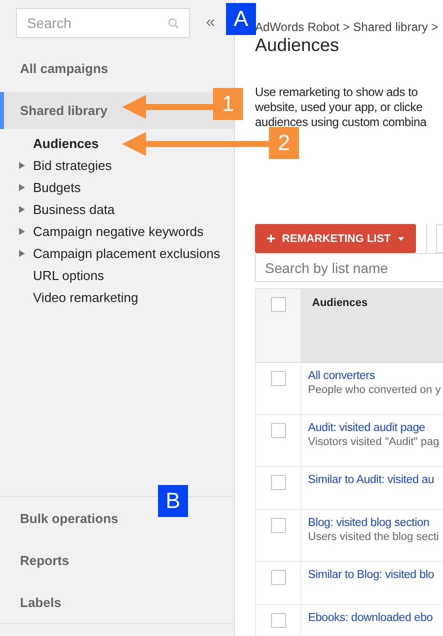 Image resolution: width=443 pixels, height=636 pixels. What do you see at coordinates (372, 575) in the screenshot?
I see `audience-link: Similar to Blog: visited blo` at bounding box center [372, 575].